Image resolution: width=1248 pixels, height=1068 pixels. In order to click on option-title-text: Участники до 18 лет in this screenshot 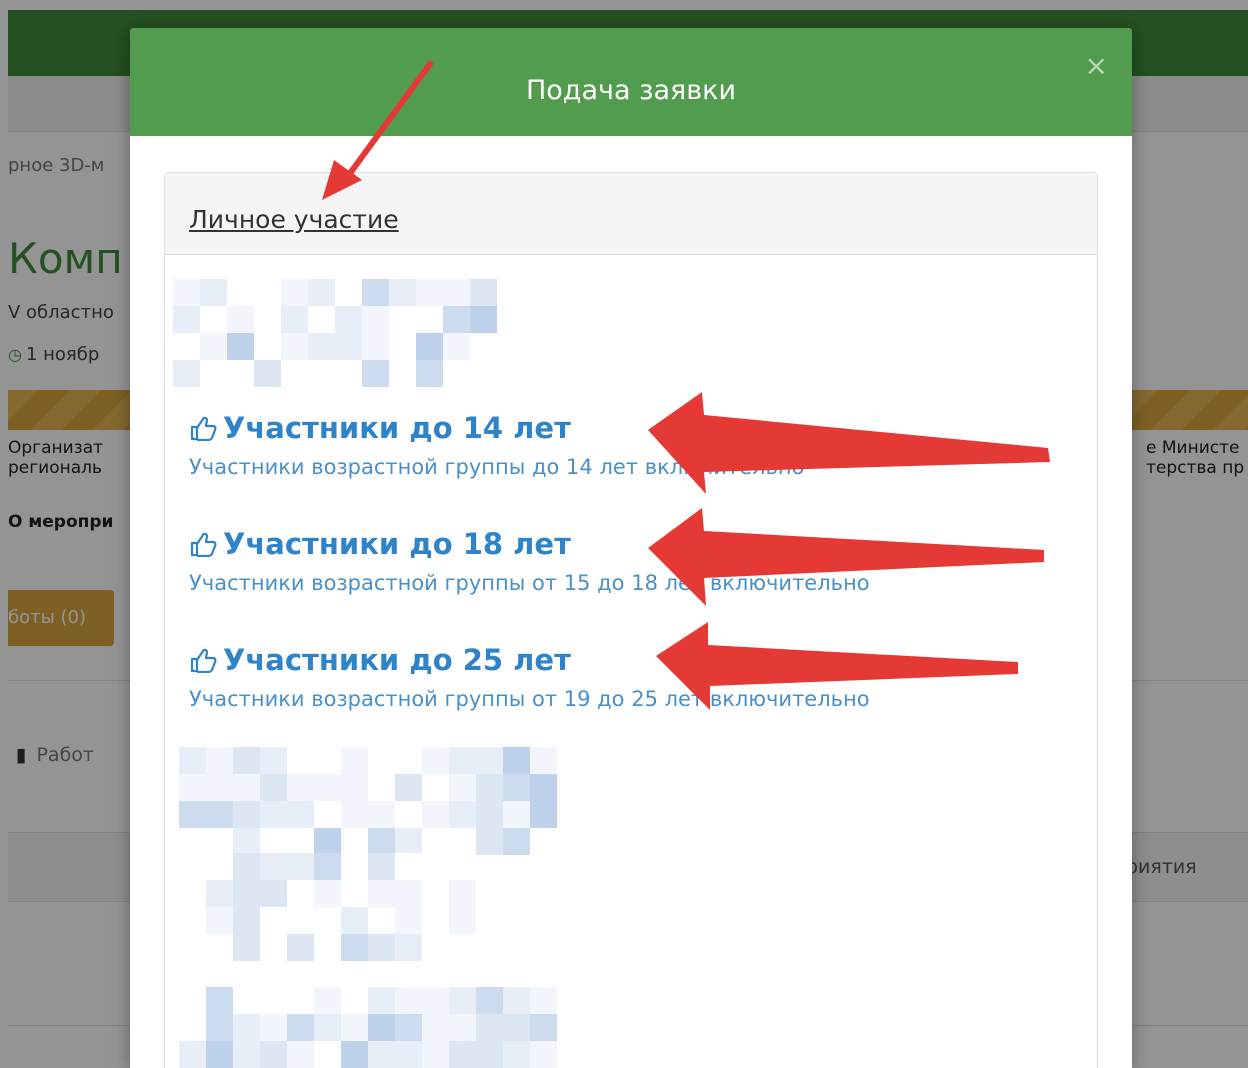, I will do `click(397, 544)`.